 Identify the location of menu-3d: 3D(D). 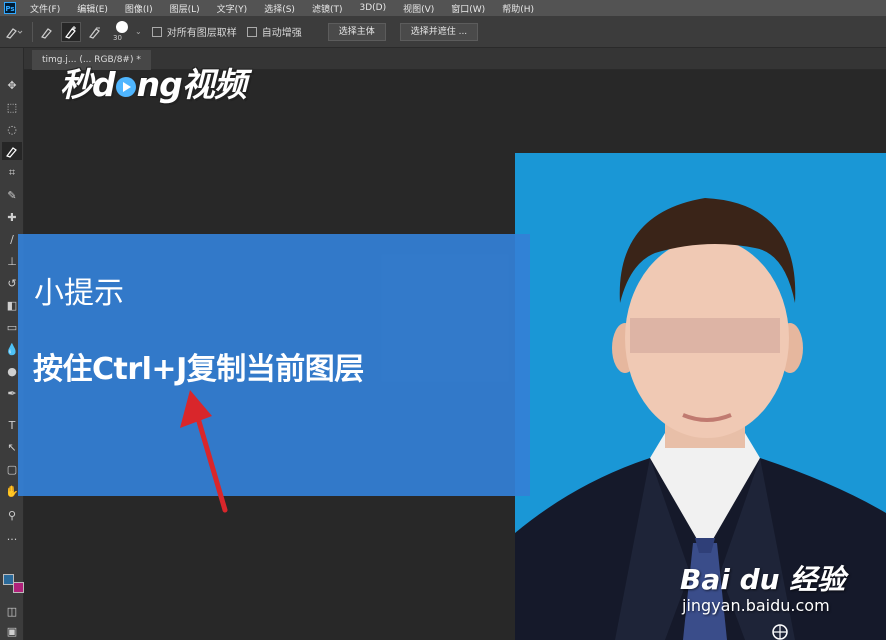
(372, 8).